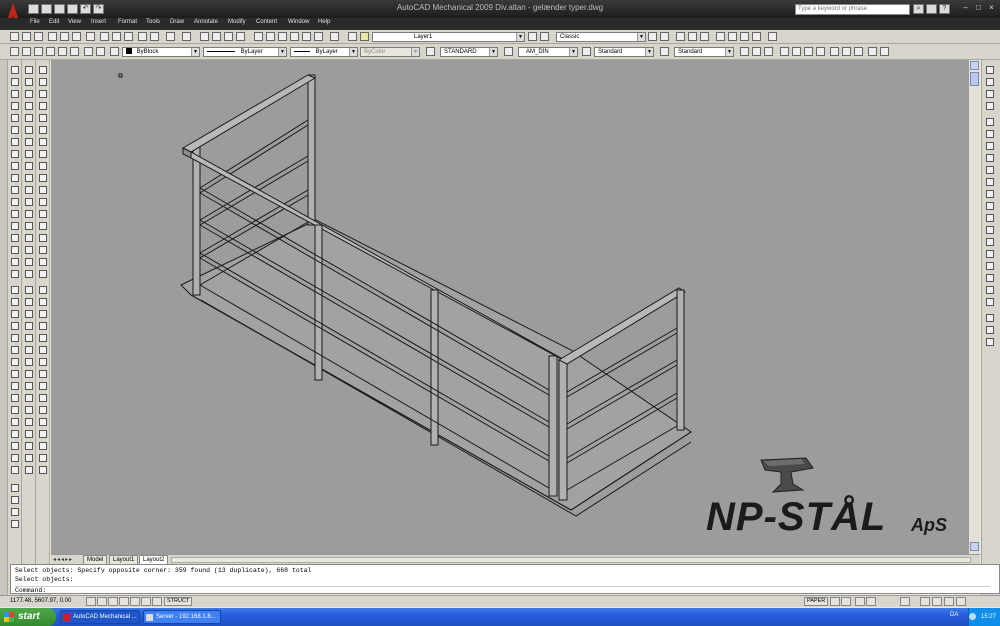 This screenshot has width=1000, height=626. I want to click on zoom-previous-icon, so click(240, 36).